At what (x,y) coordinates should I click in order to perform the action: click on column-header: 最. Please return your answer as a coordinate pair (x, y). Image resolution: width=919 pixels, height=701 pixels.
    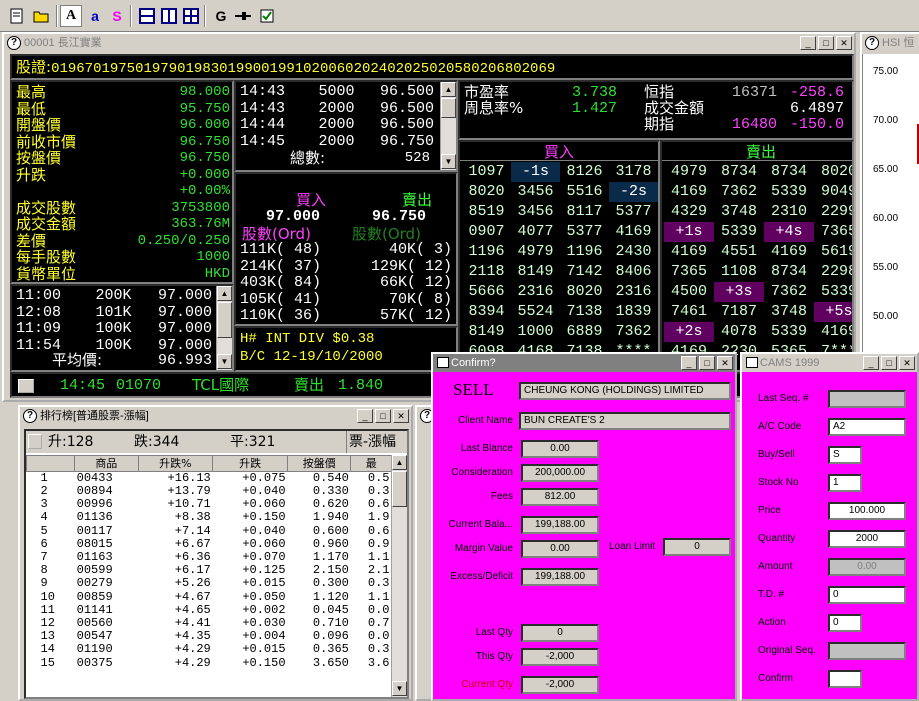
    Looking at the image, I should click on (371, 463).